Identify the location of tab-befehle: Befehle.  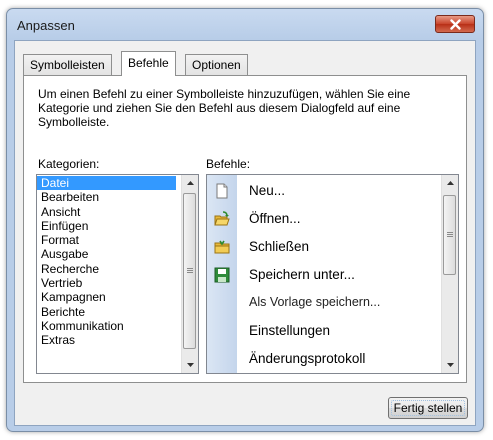
(148, 63).